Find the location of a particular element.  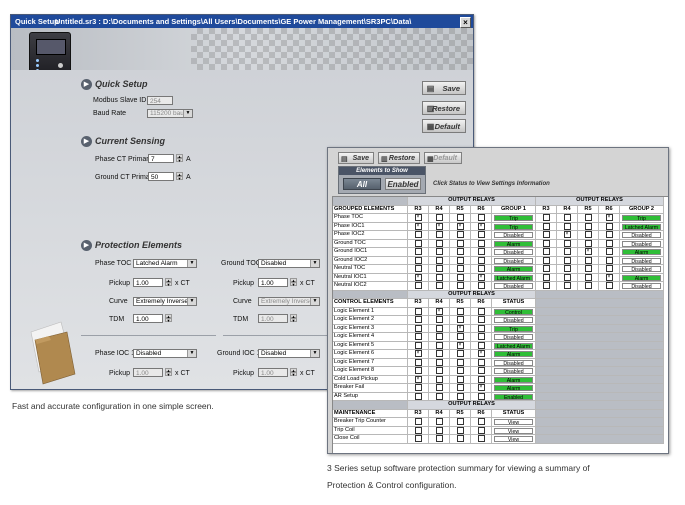

phase-toc-pickup-spinner: ▲ ▼ is located at coordinates (168, 282).